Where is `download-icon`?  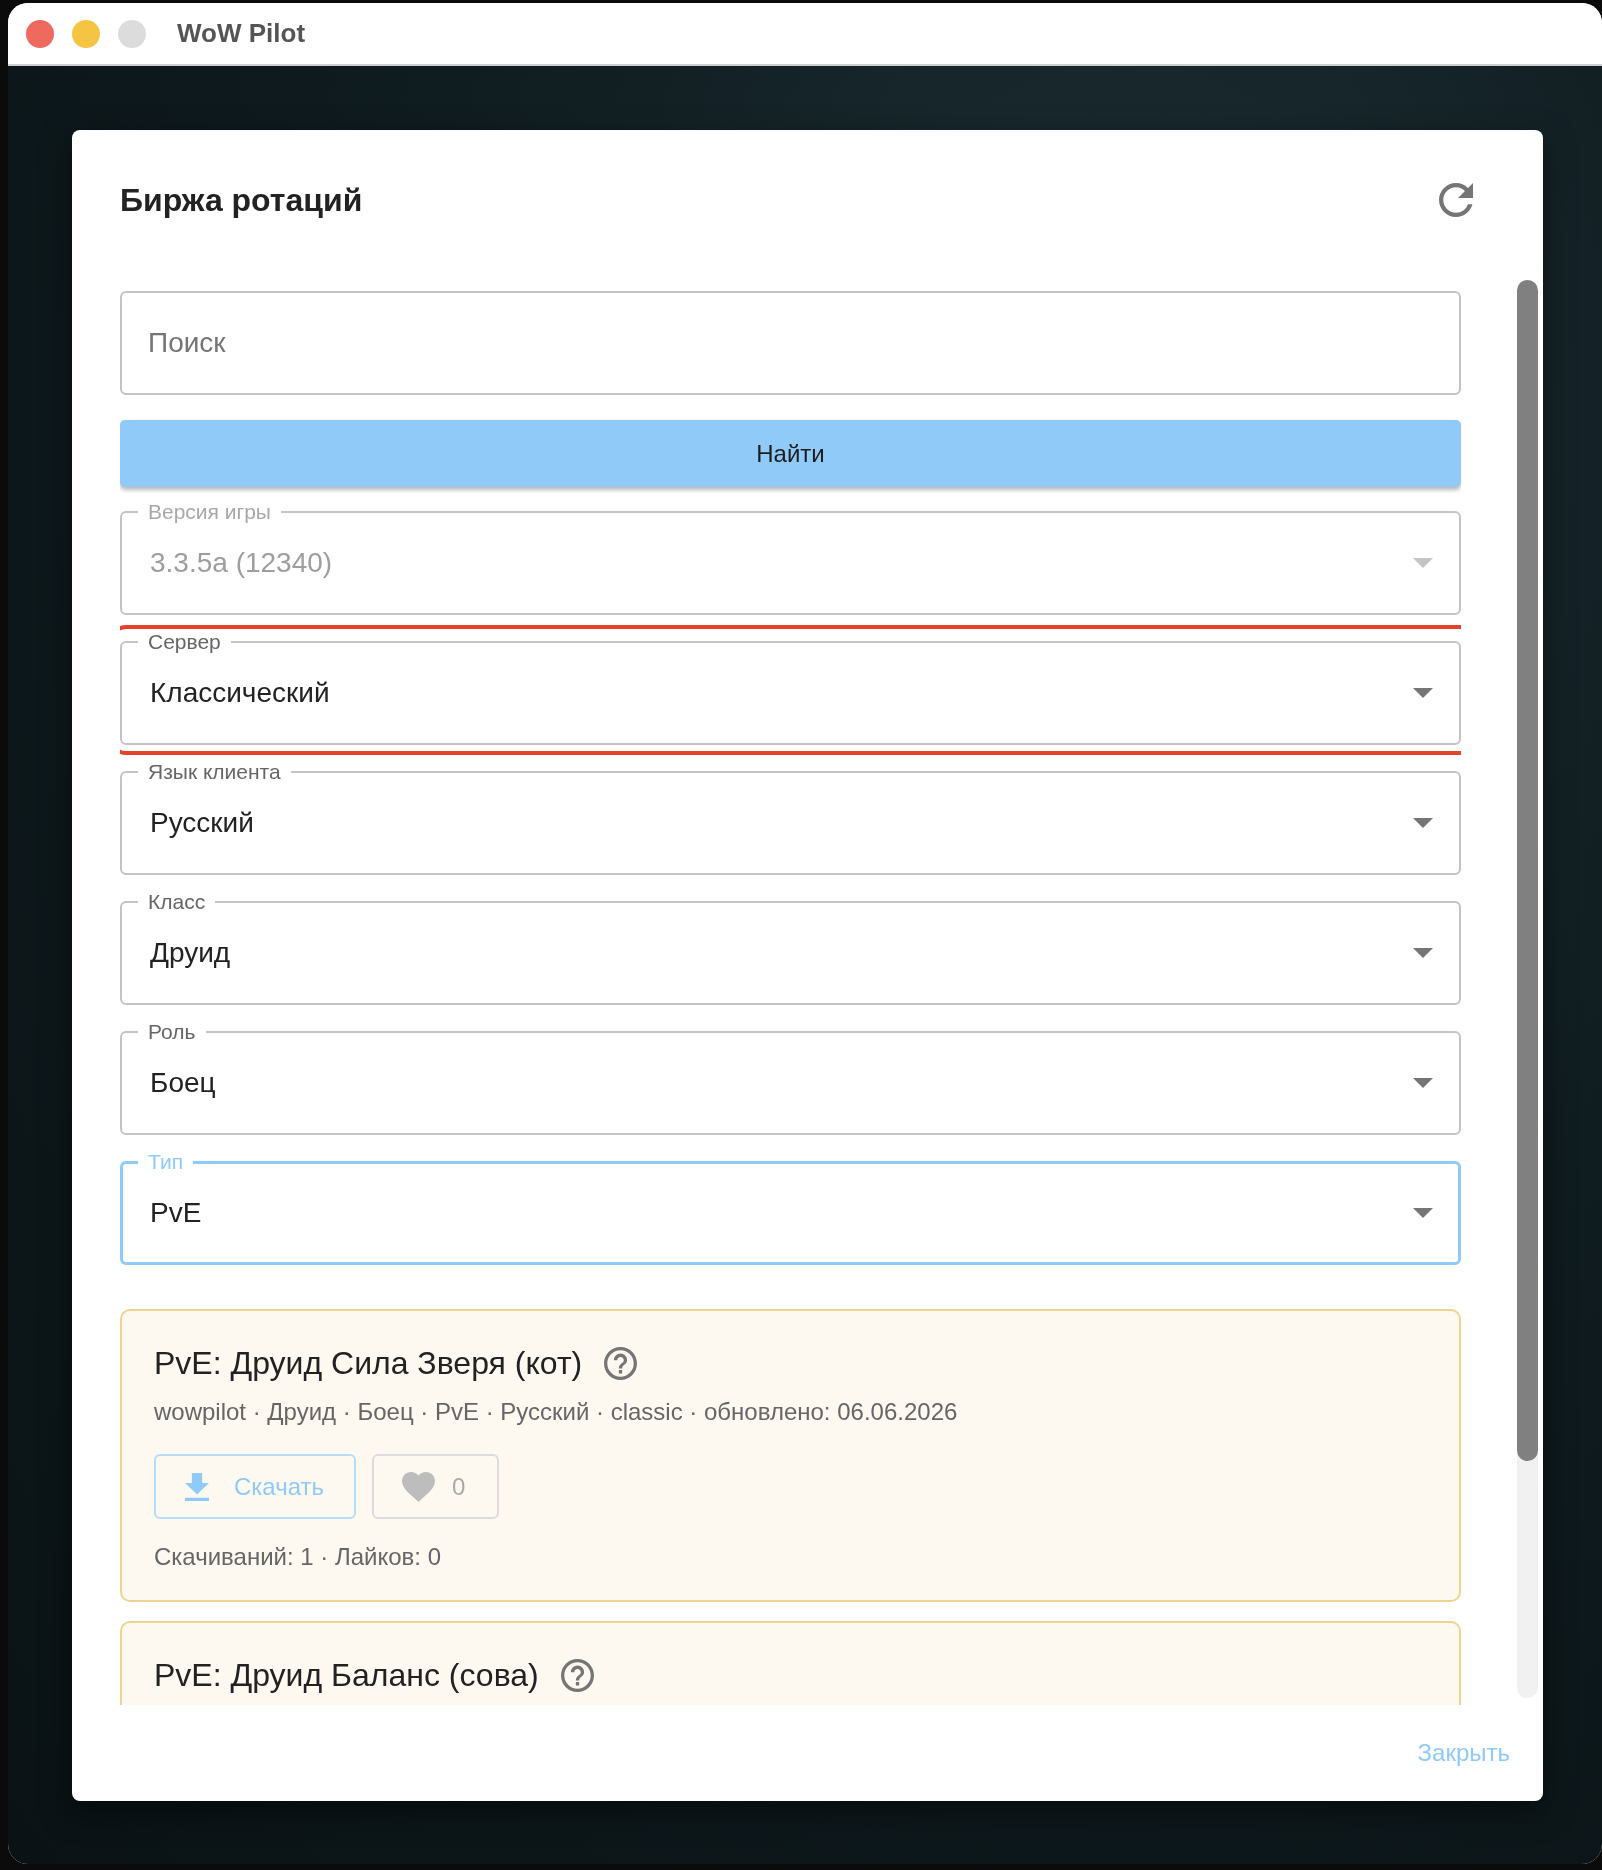 download-icon is located at coordinates (197, 1486).